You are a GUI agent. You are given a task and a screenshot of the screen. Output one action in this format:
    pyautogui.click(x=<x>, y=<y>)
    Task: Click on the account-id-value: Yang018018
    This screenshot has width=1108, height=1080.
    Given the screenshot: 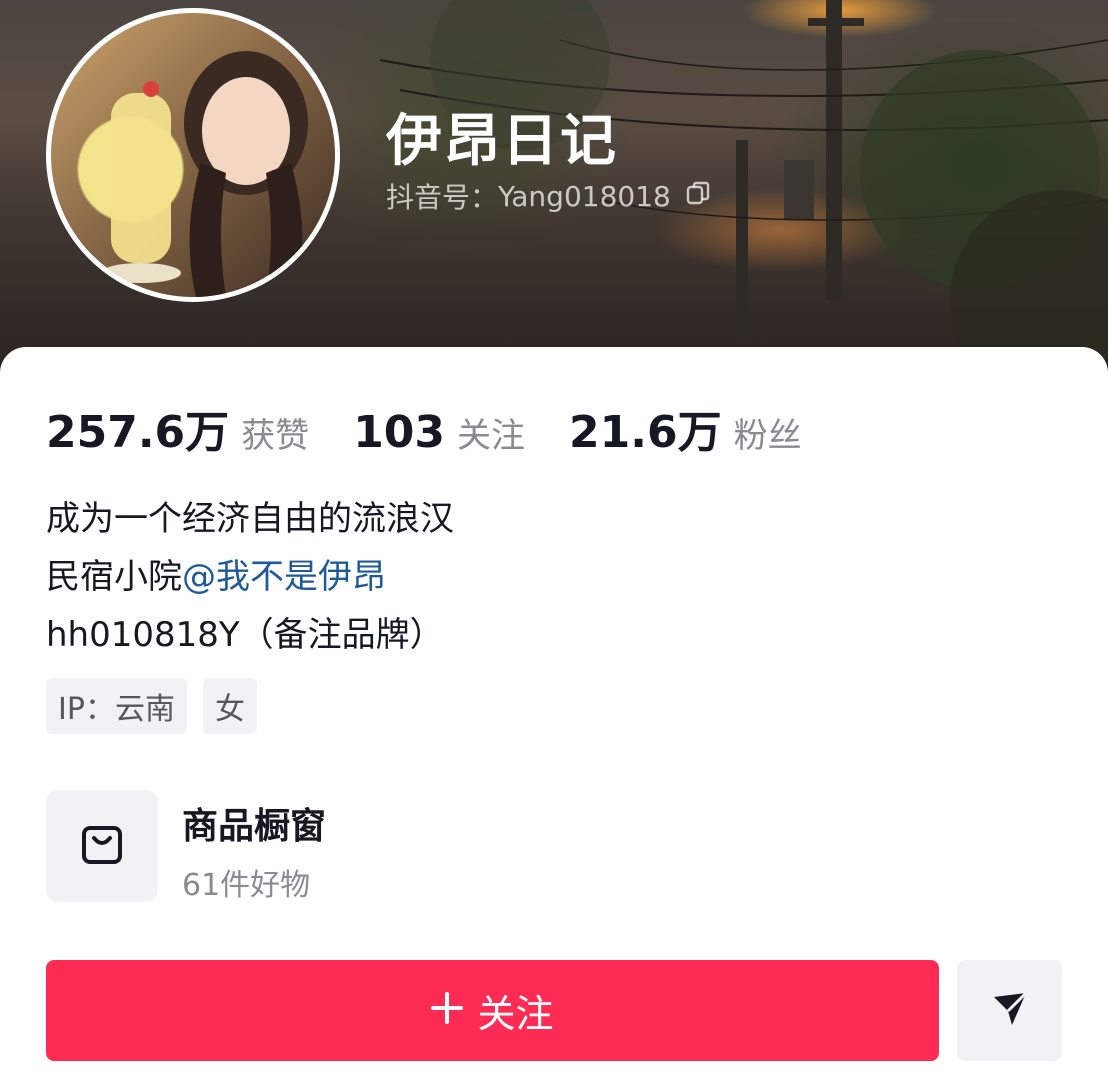 What is the action you would take?
    pyautogui.click(x=584, y=196)
    